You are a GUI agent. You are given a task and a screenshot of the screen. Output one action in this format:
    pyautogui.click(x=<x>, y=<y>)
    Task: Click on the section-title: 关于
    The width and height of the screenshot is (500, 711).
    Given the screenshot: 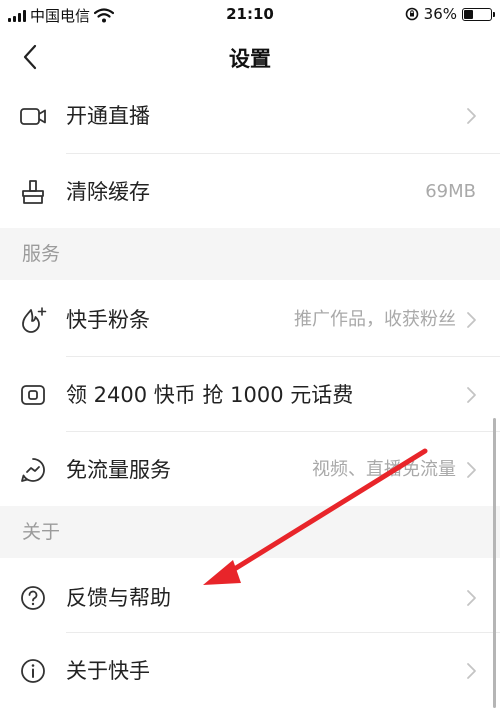 What is the action you would take?
    pyautogui.click(x=41, y=532)
    